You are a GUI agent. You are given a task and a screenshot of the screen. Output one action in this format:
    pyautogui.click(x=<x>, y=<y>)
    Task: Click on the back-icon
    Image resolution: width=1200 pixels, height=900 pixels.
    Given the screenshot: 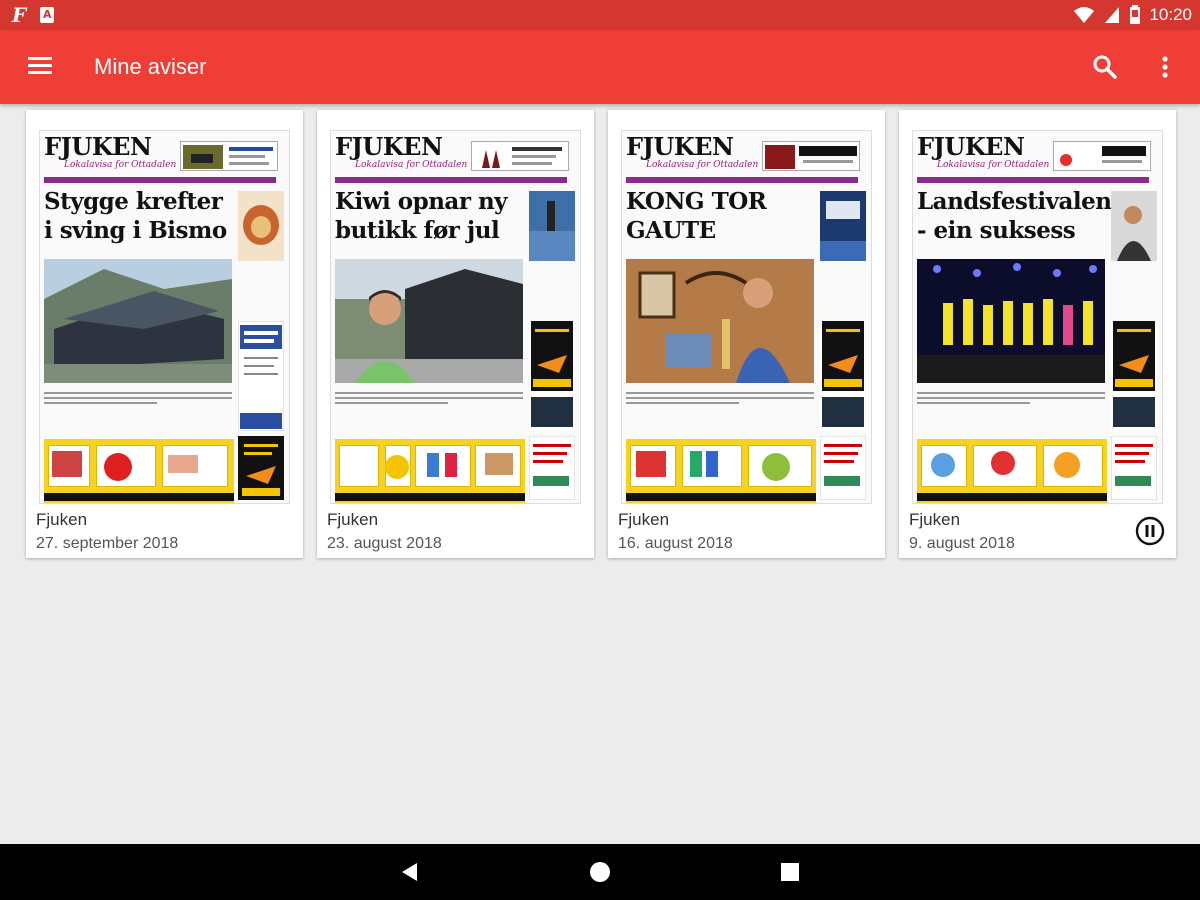 What is the action you would take?
    pyautogui.click(x=409, y=872)
    